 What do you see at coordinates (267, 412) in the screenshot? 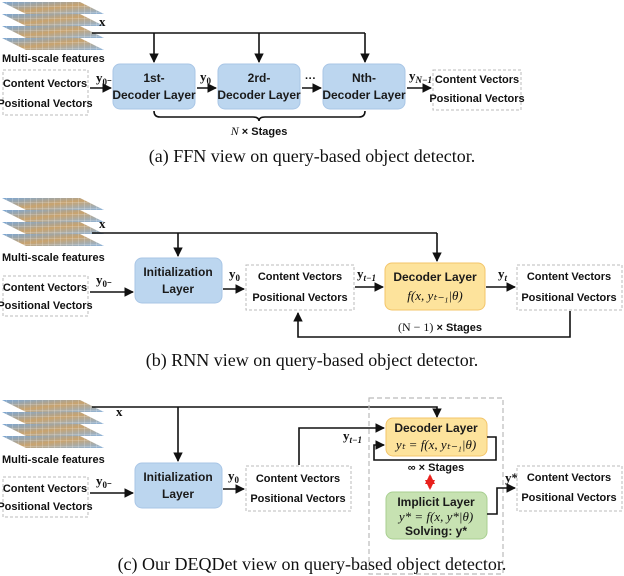
I see `x-arrow-decoder` at bounding box center [267, 412].